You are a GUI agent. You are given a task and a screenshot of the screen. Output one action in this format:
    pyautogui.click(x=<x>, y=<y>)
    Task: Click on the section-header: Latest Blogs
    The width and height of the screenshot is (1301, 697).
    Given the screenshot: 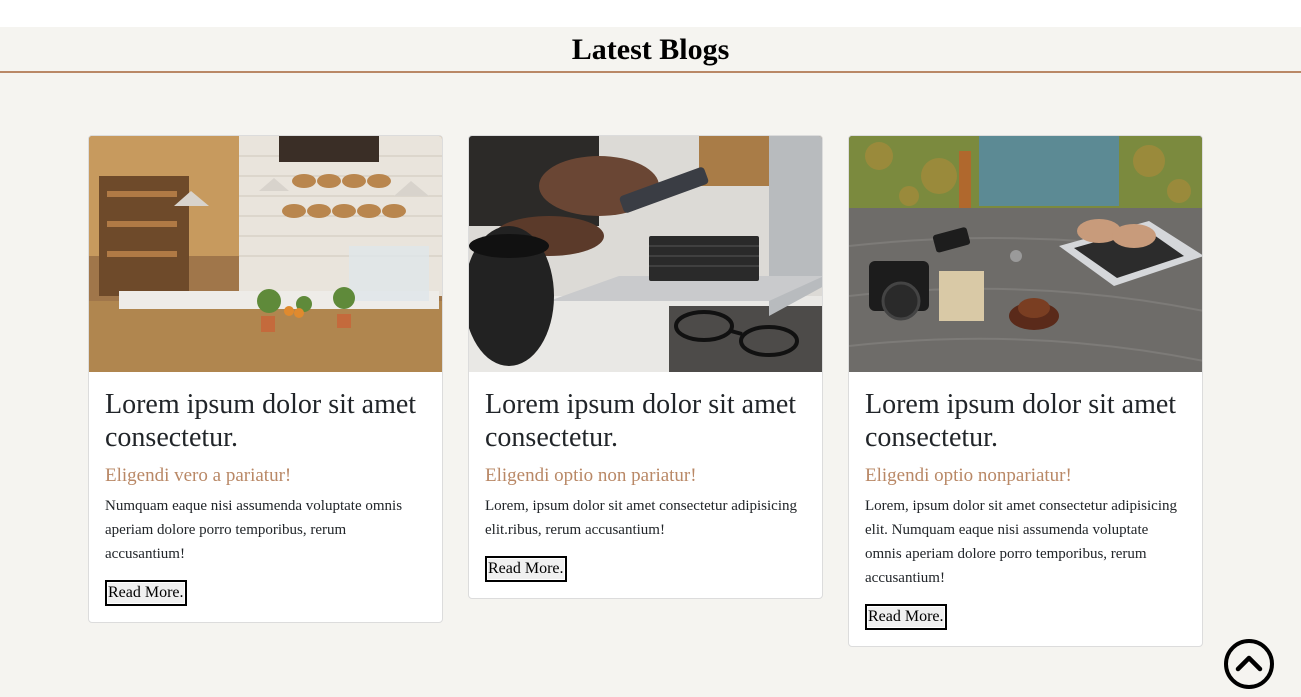 What is the action you would take?
    pyautogui.click(x=650, y=50)
    